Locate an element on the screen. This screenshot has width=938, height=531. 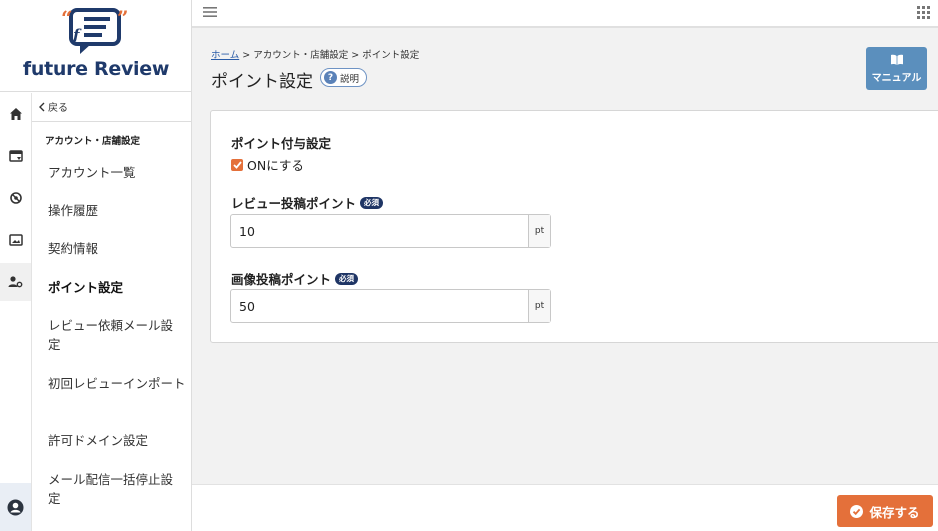
manual-button: マニュアル is located at coordinates (896, 68).